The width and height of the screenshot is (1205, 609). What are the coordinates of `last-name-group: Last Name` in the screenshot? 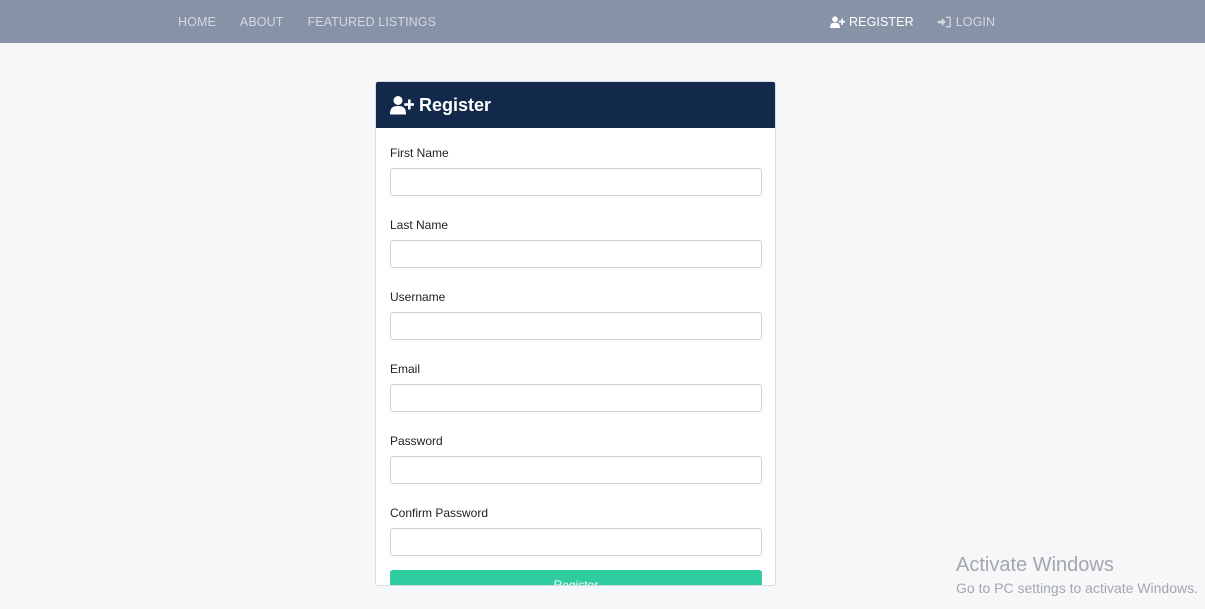 It's located at (576, 243).